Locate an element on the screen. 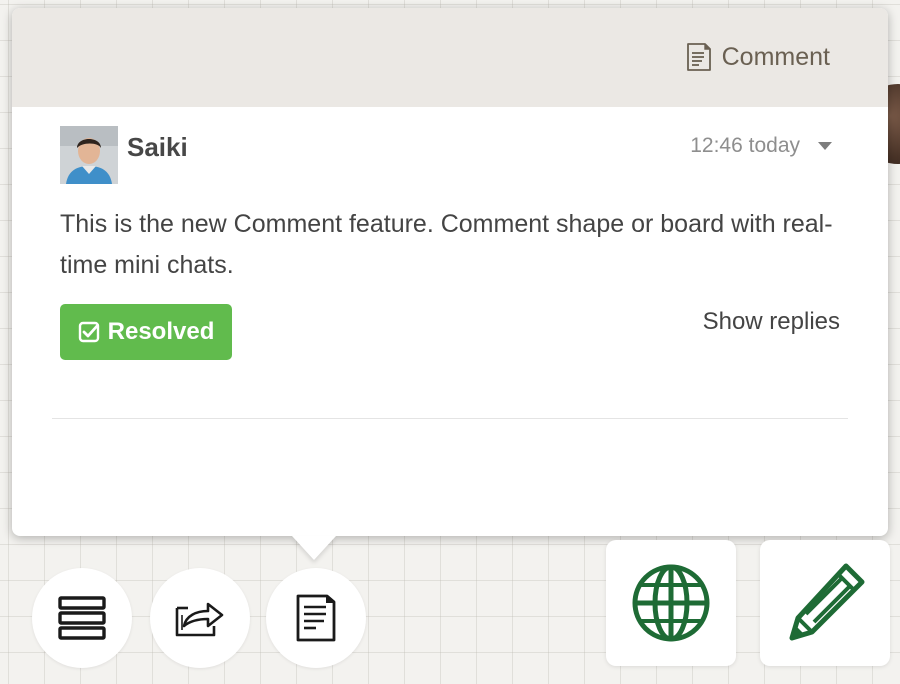 The width and height of the screenshot is (900, 684). comment-panel-header: Comment is located at coordinates (450, 57).